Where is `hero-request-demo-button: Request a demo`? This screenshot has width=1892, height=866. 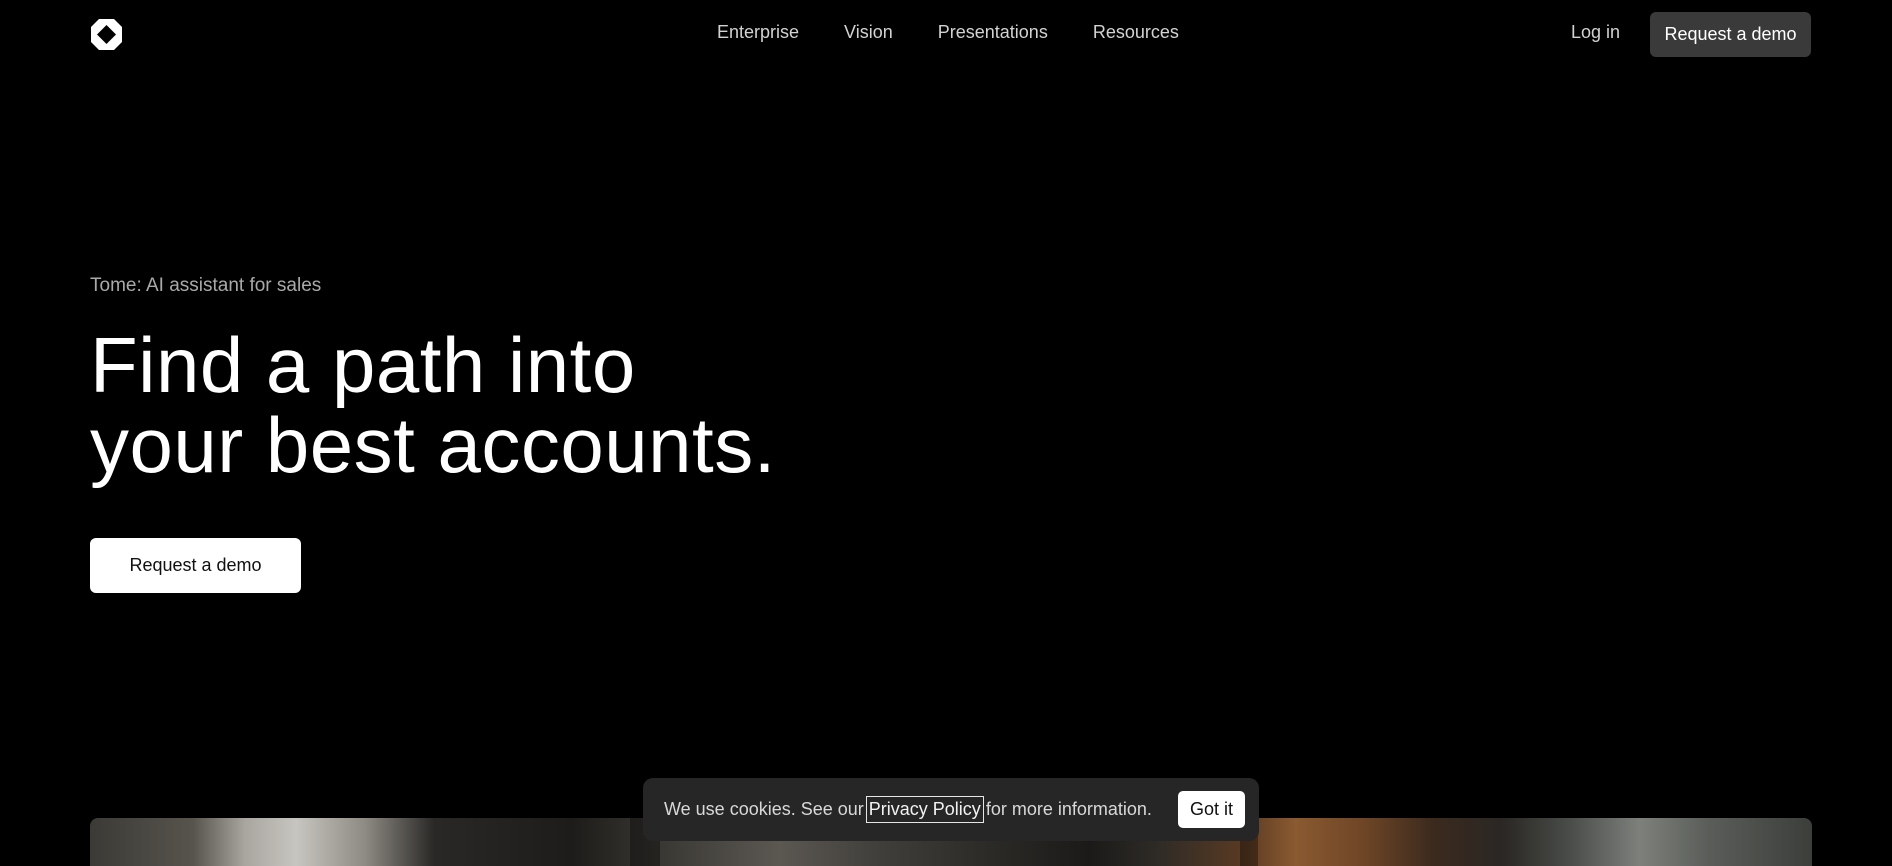
hero-request-demo-button: Request a demo is located at coordinates (195, 565).